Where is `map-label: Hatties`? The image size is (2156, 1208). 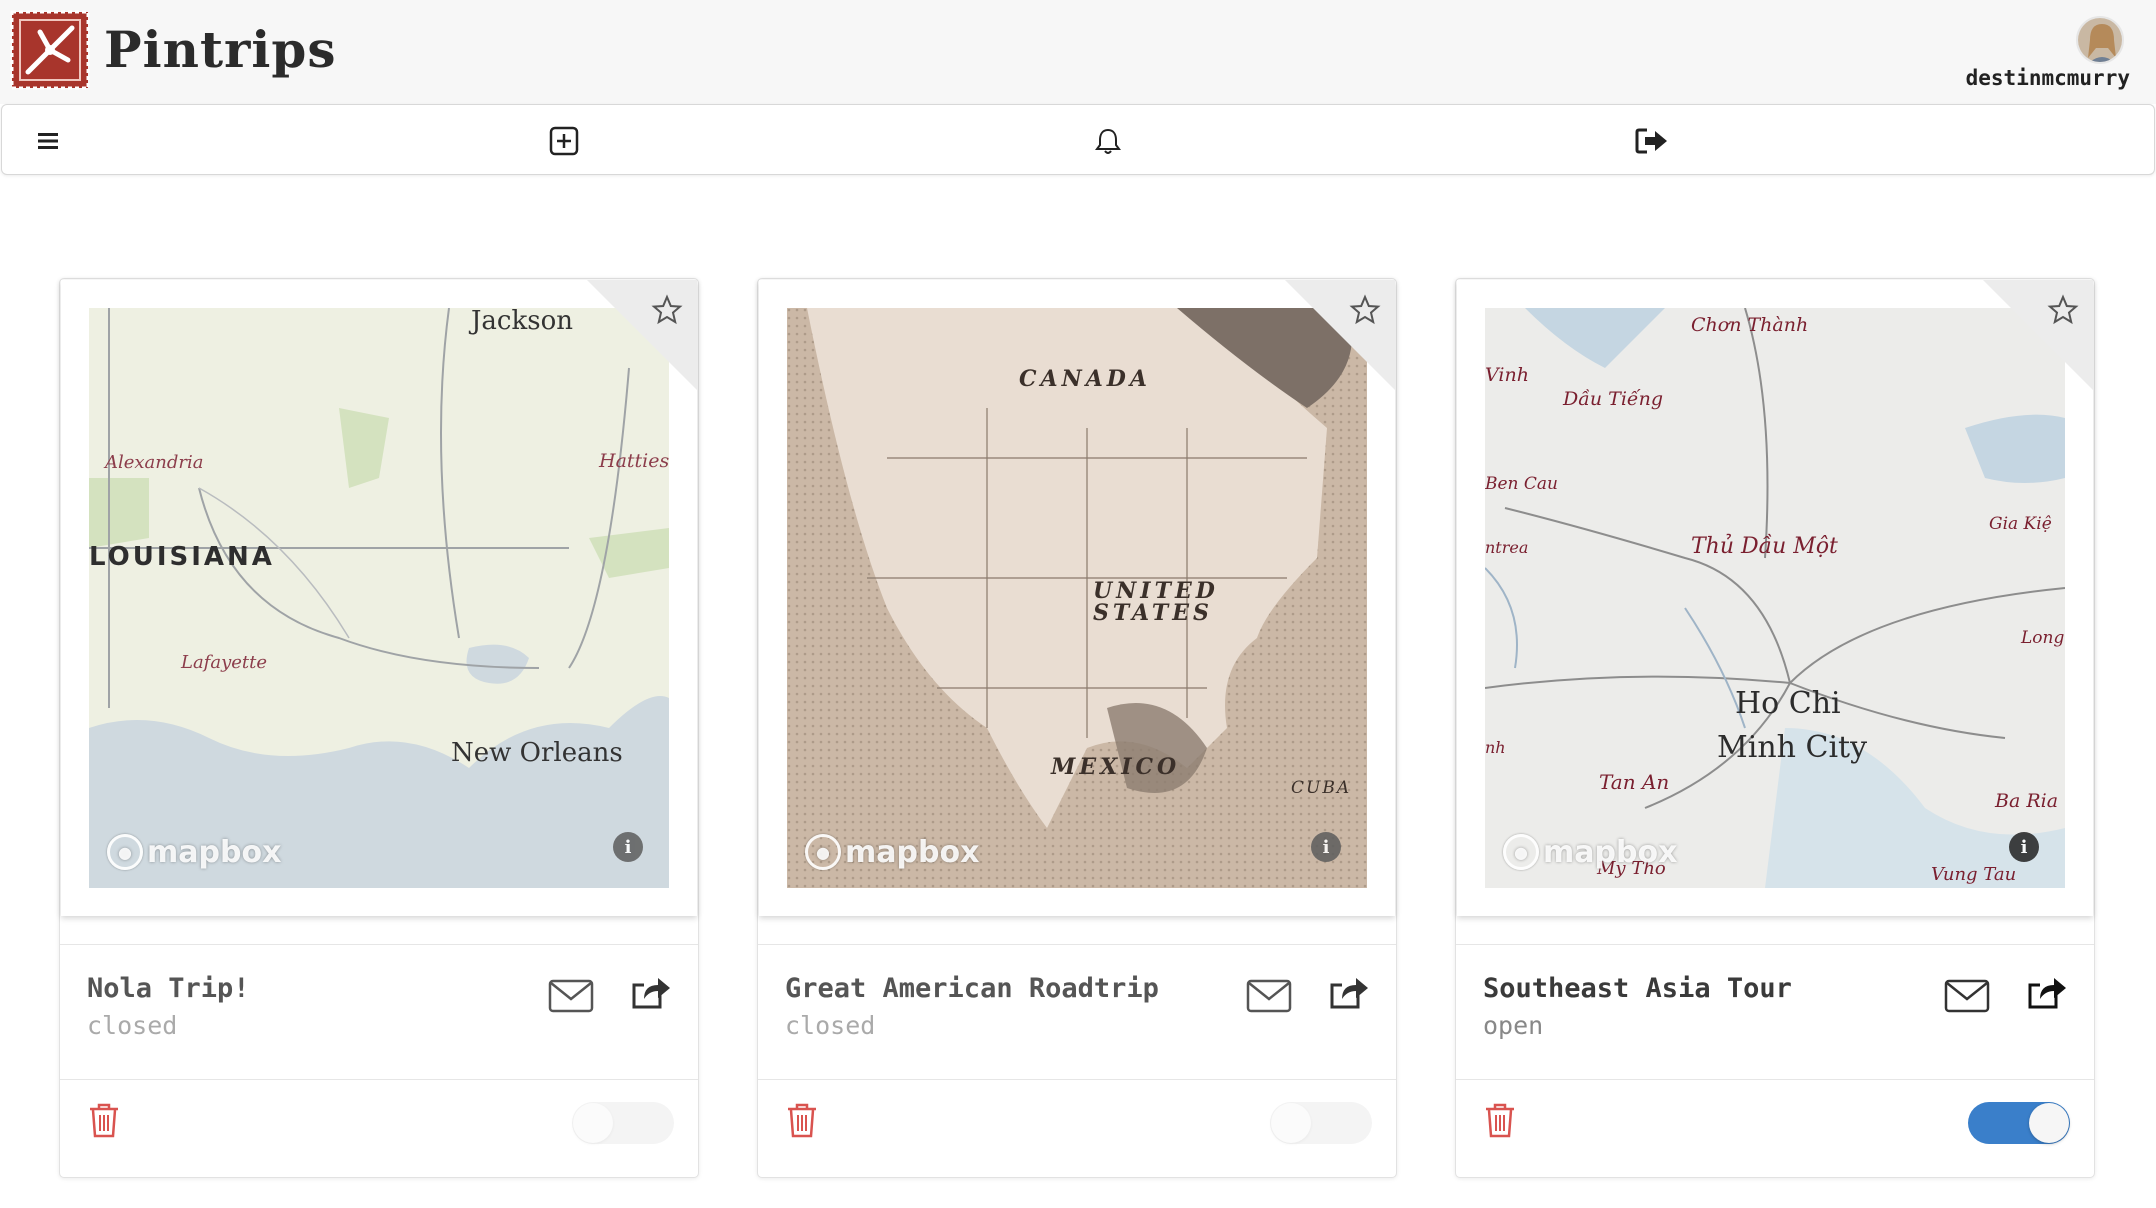 map-label: Hatties is located at coordinates (634, 461).